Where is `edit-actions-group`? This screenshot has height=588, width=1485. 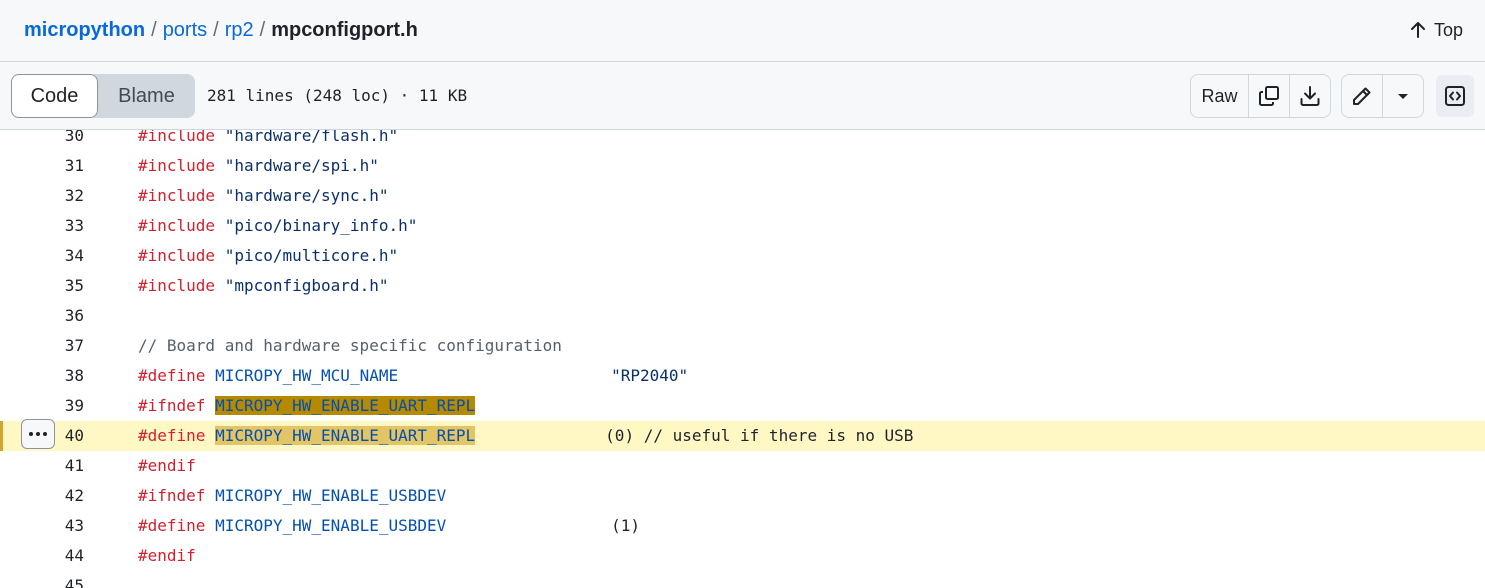
edit-actions-group is located at coordinates (1382, 96).